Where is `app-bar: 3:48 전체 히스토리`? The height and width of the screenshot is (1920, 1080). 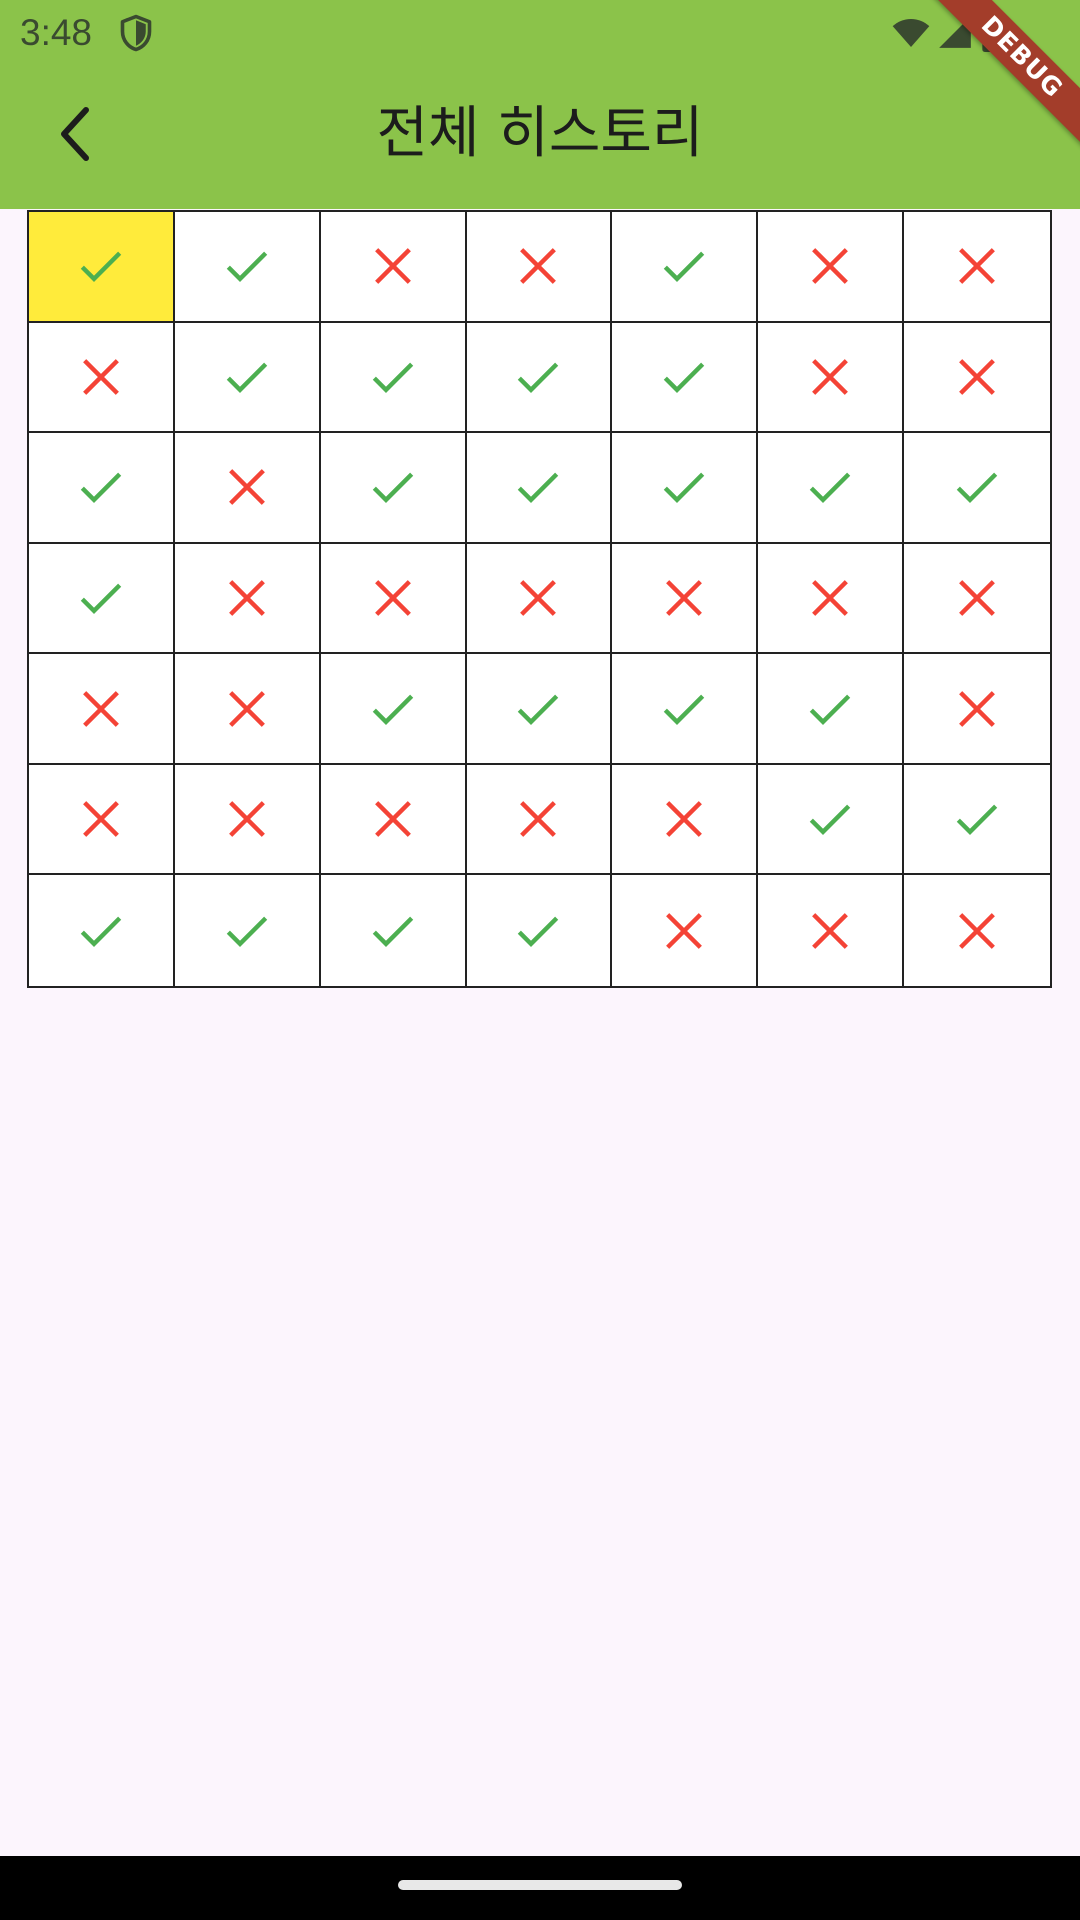
app-bar: 3:48 전체 히스토리 is located at coordinates (540, 104).